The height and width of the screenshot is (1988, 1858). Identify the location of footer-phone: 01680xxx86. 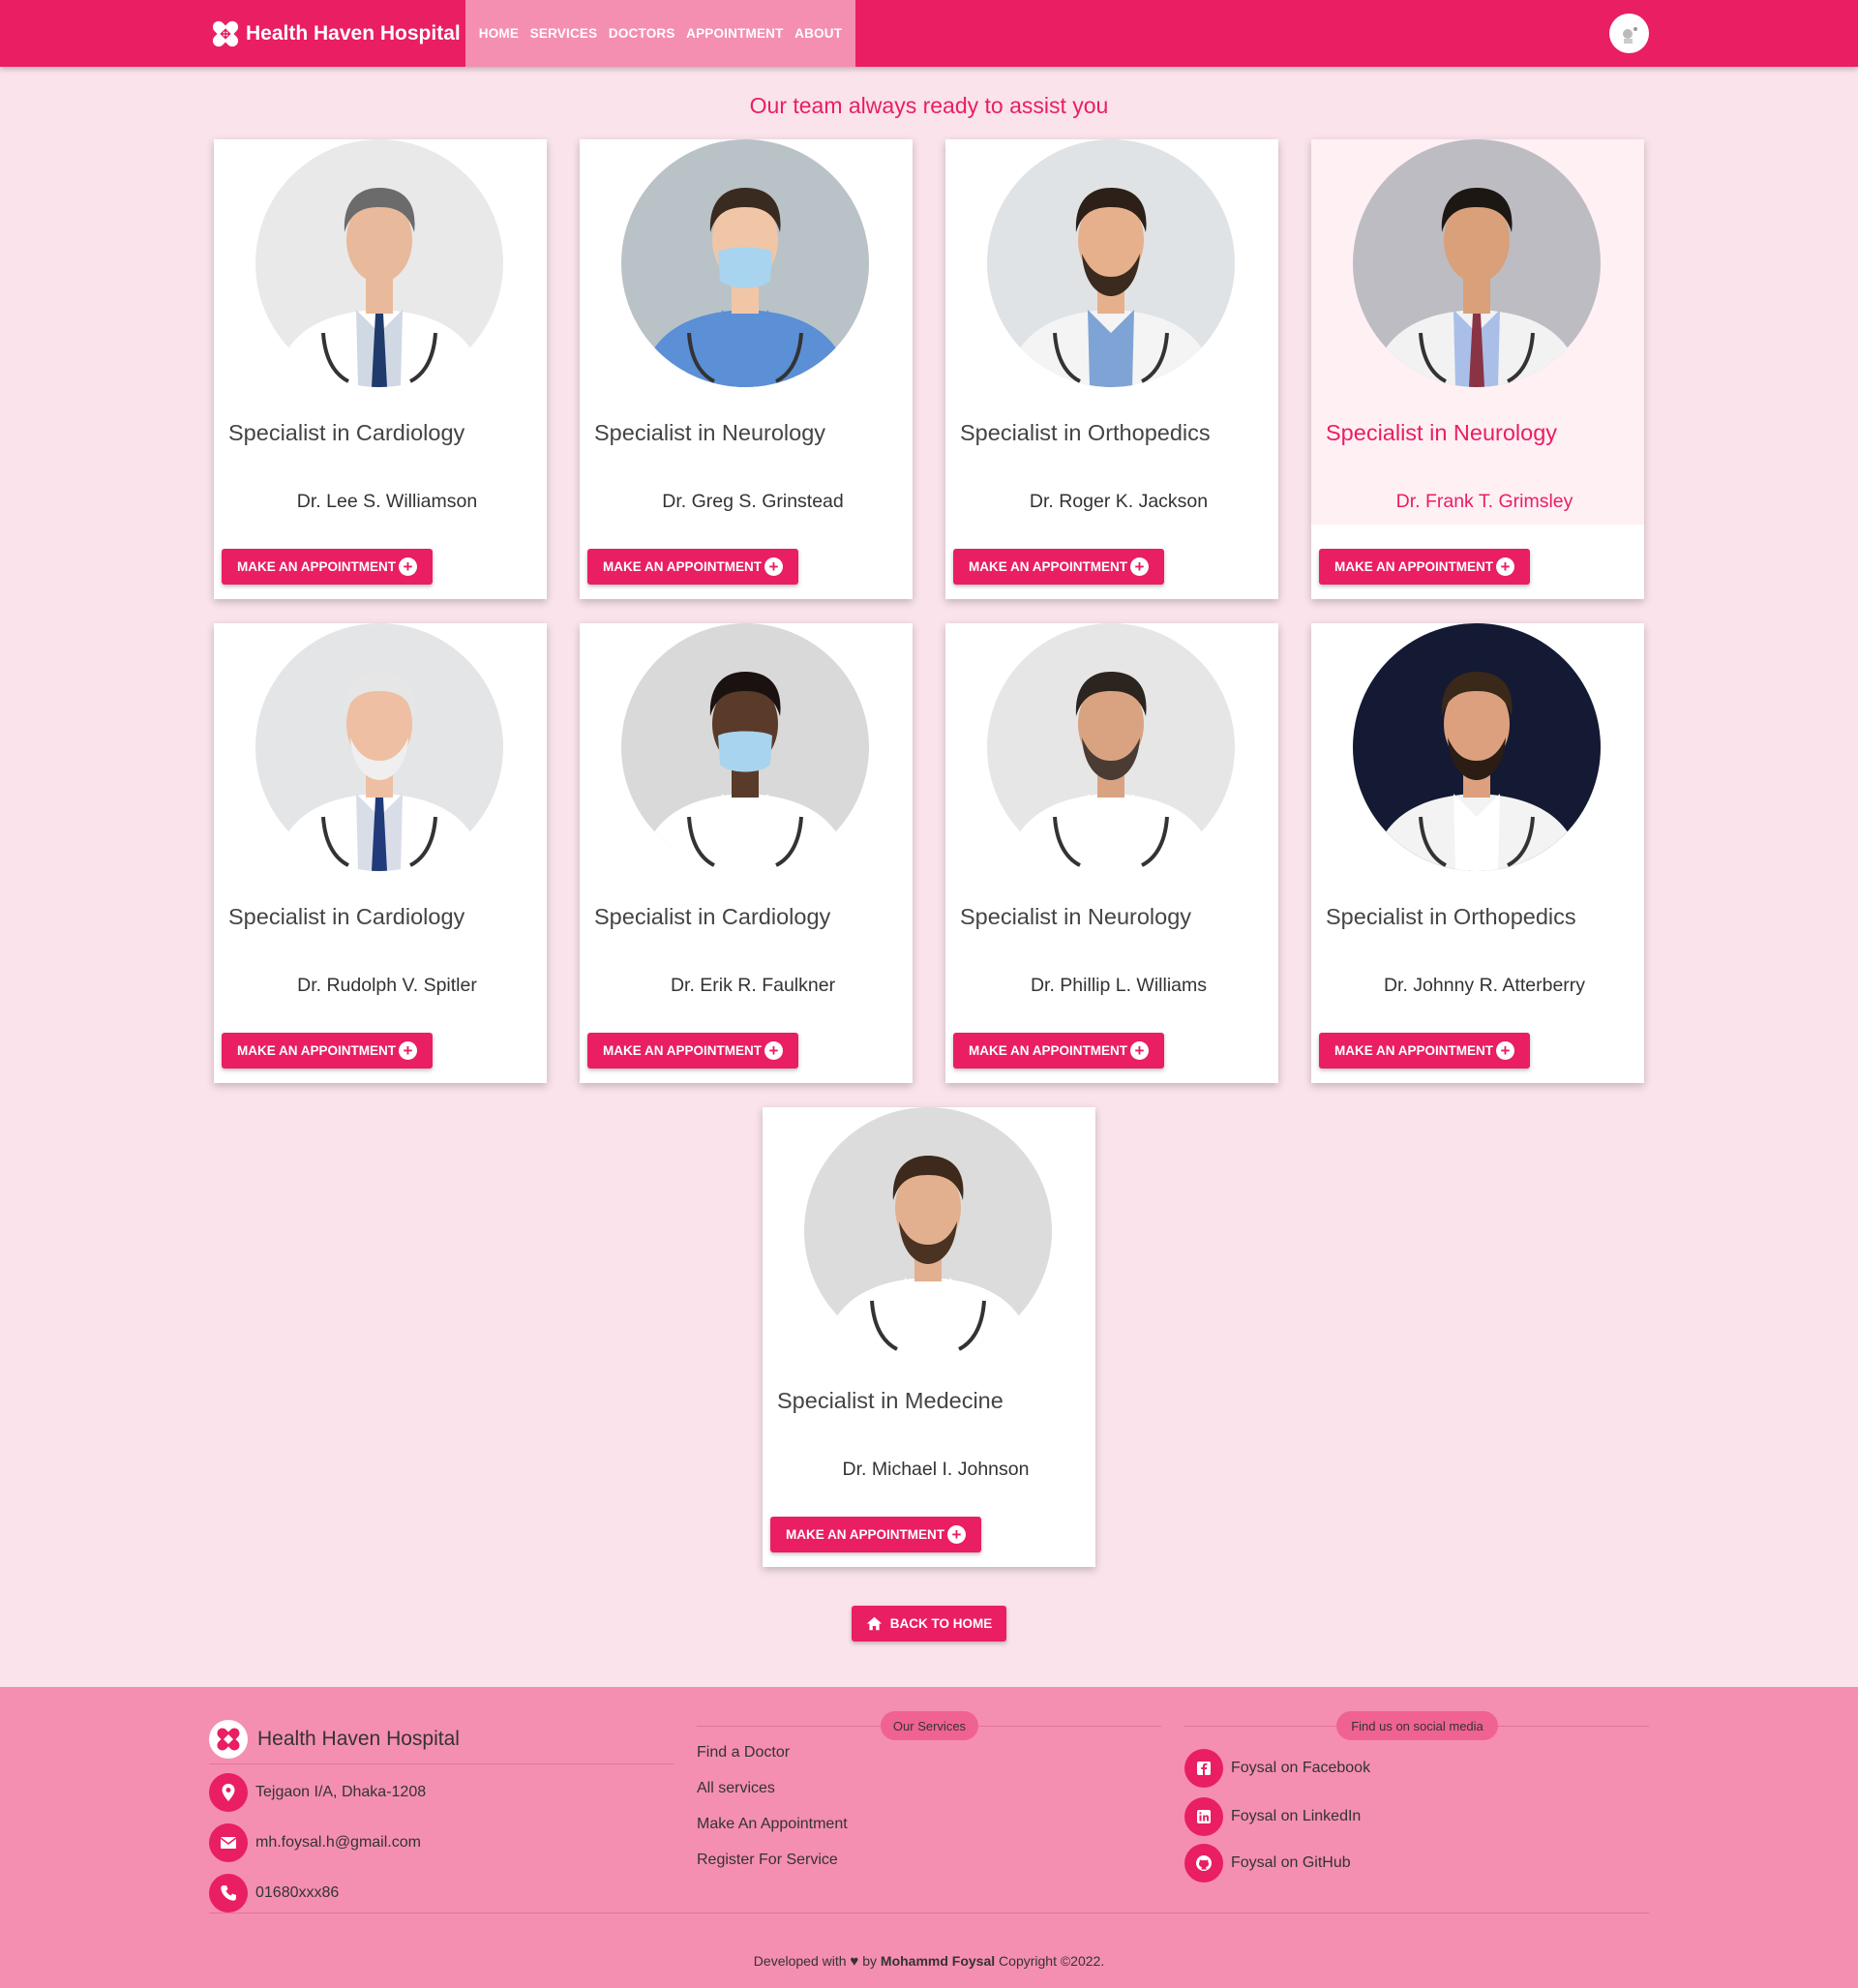
(274, 1893).